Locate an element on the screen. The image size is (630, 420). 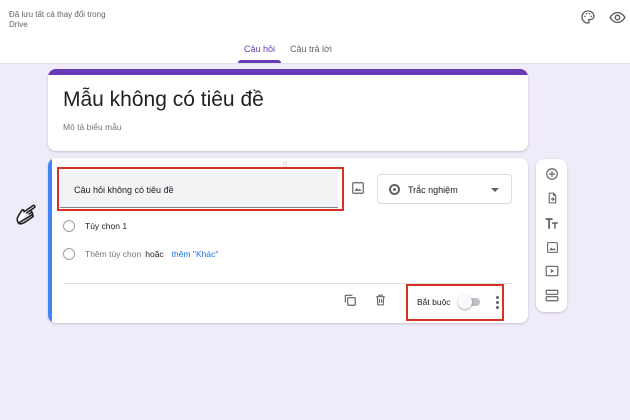
option-label: Tùy chọn 1 is located at coordinates (106, 226).